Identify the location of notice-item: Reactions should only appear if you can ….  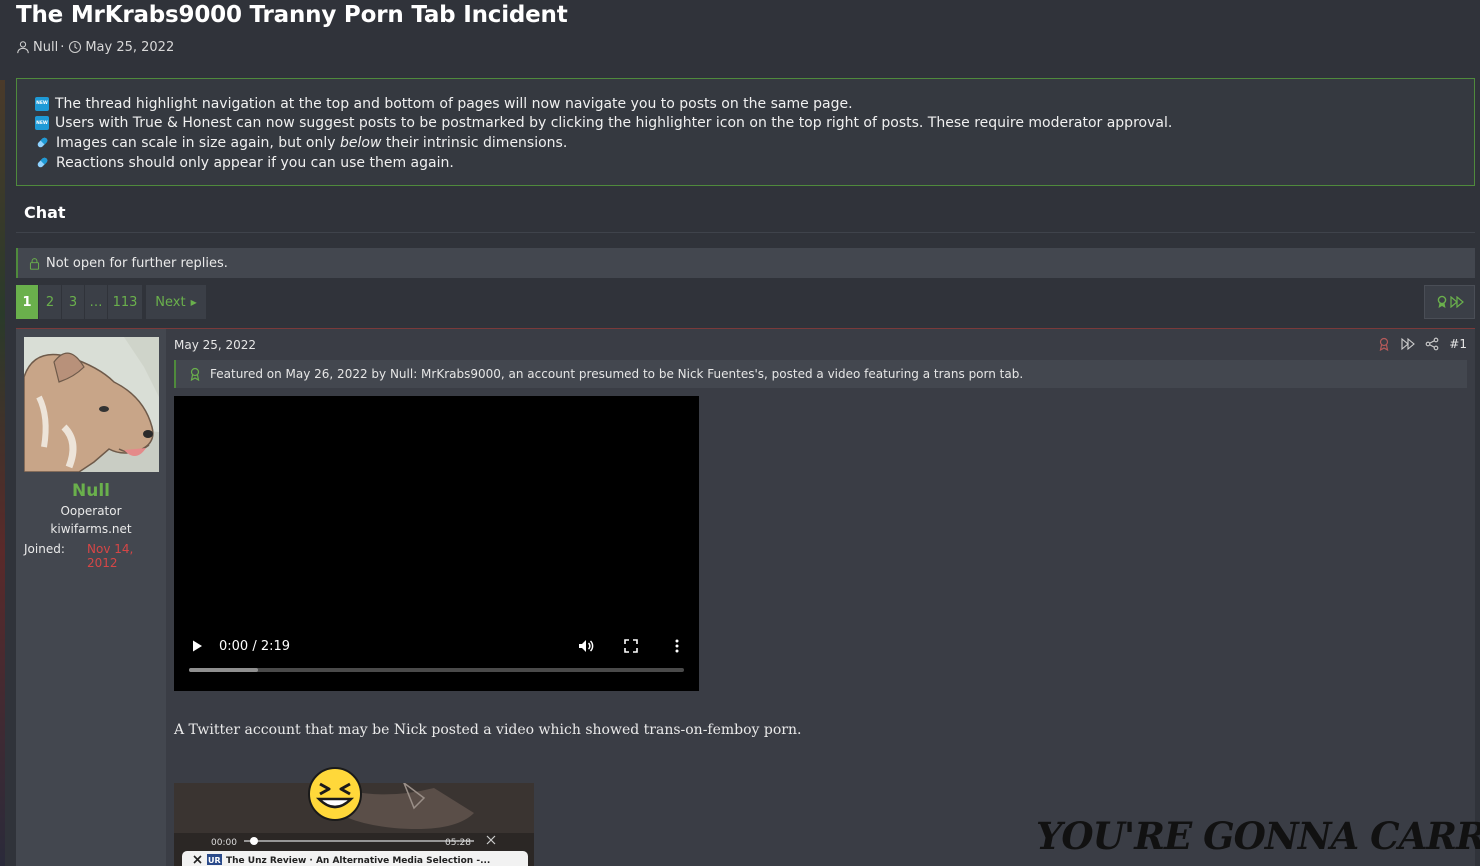
(754, 163).